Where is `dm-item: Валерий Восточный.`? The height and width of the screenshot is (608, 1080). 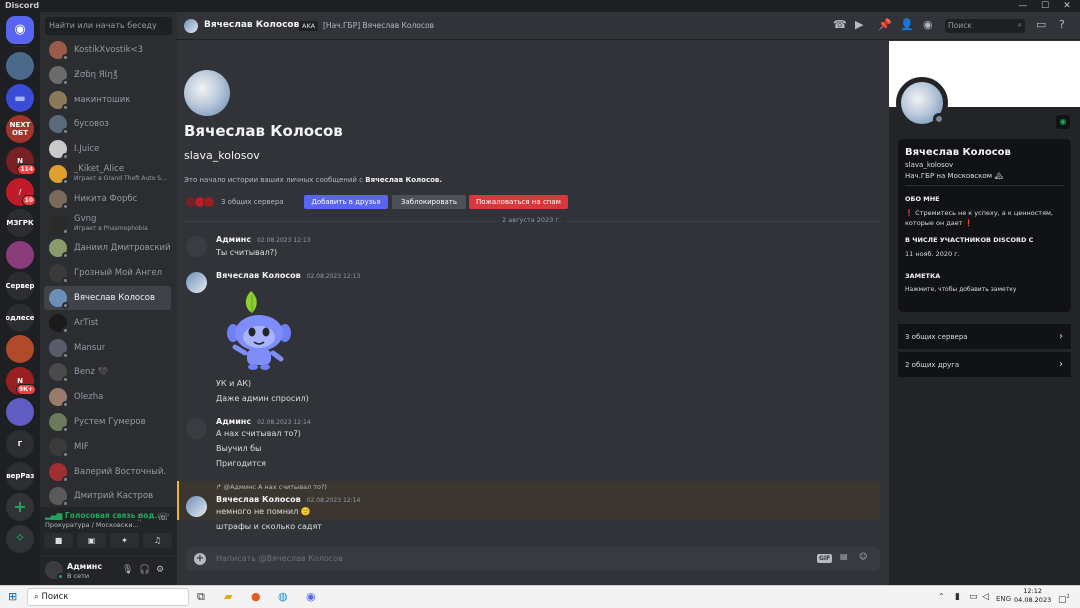 dm-item: Валерий Восточный. is located at coordinates (107, 472).